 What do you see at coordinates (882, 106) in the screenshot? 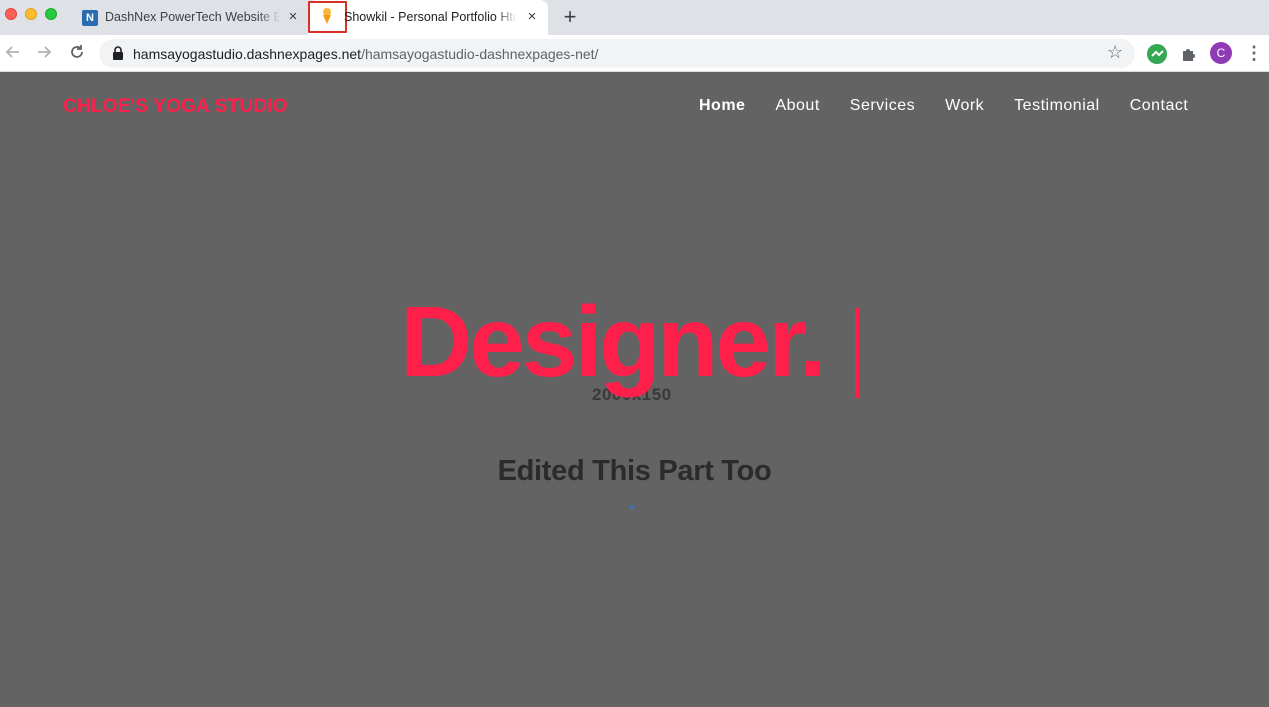
I see `nav-services: Services` at bounding box center [882, 106].